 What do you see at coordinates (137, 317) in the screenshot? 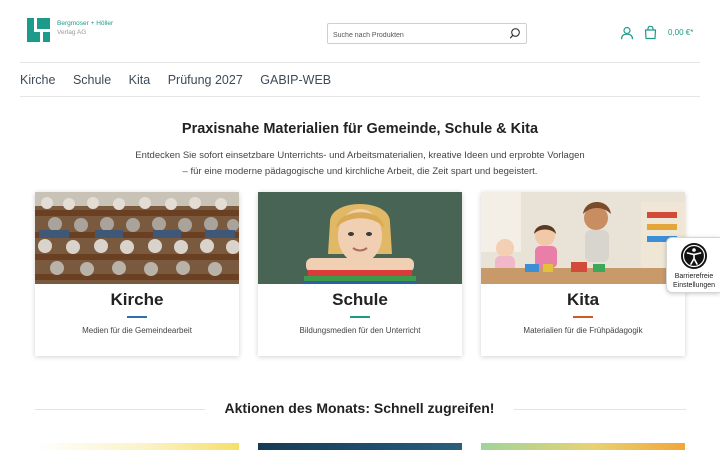
I see `card-accent-rule-kirche` at bounding box center [137, 317].